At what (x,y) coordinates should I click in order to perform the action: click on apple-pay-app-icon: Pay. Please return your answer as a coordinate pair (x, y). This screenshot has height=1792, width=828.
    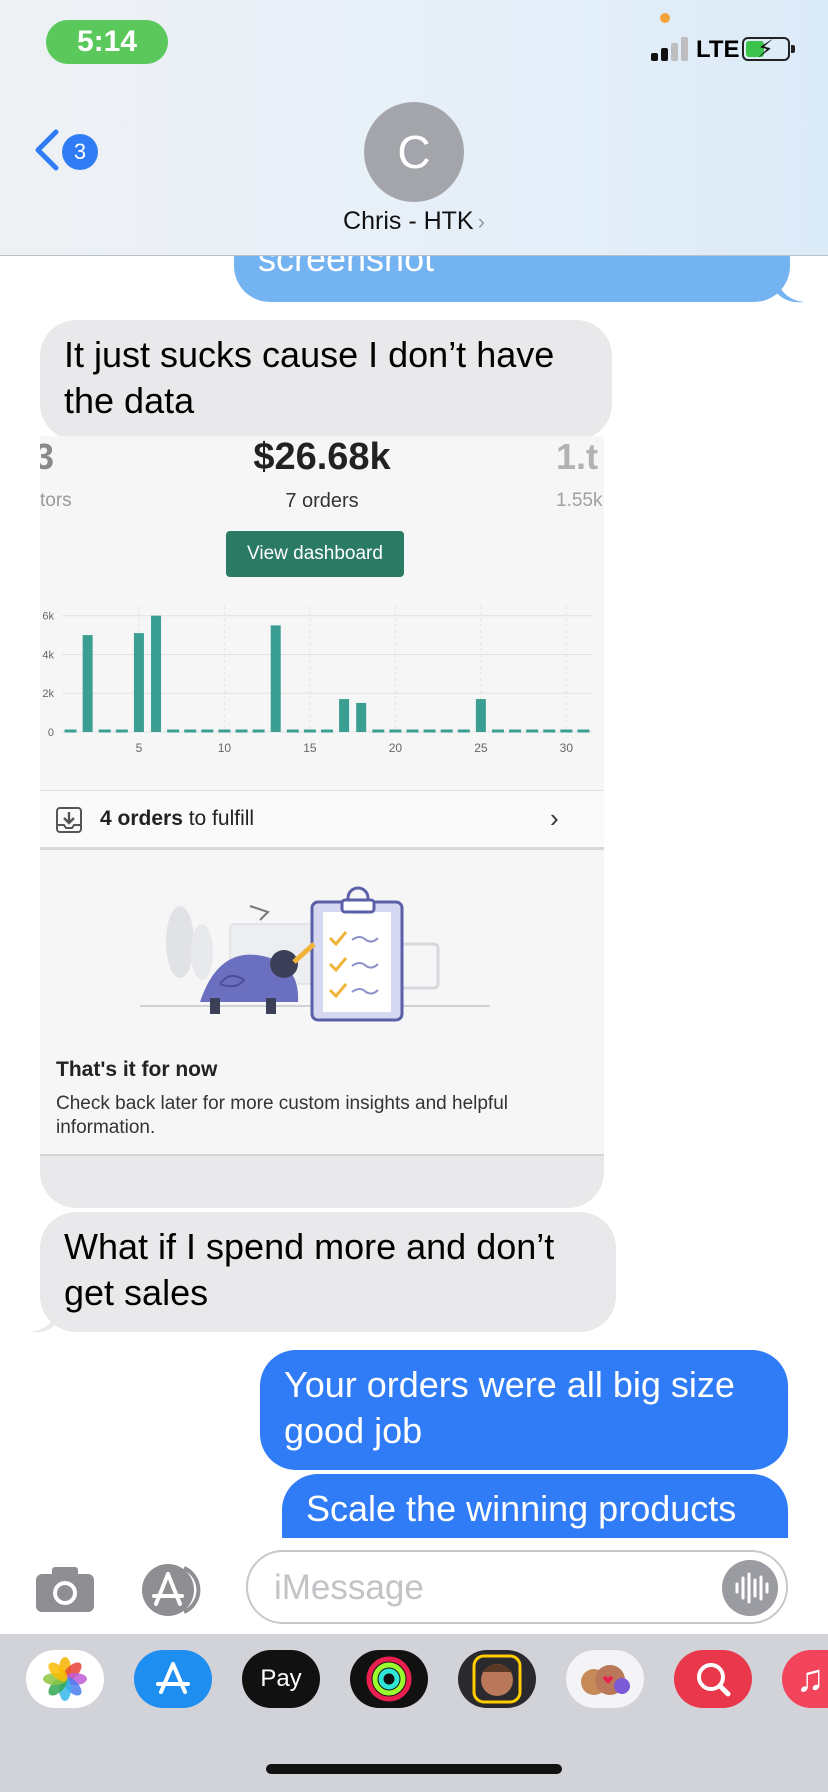
    Looking at the image, I should click on (281, 1679).